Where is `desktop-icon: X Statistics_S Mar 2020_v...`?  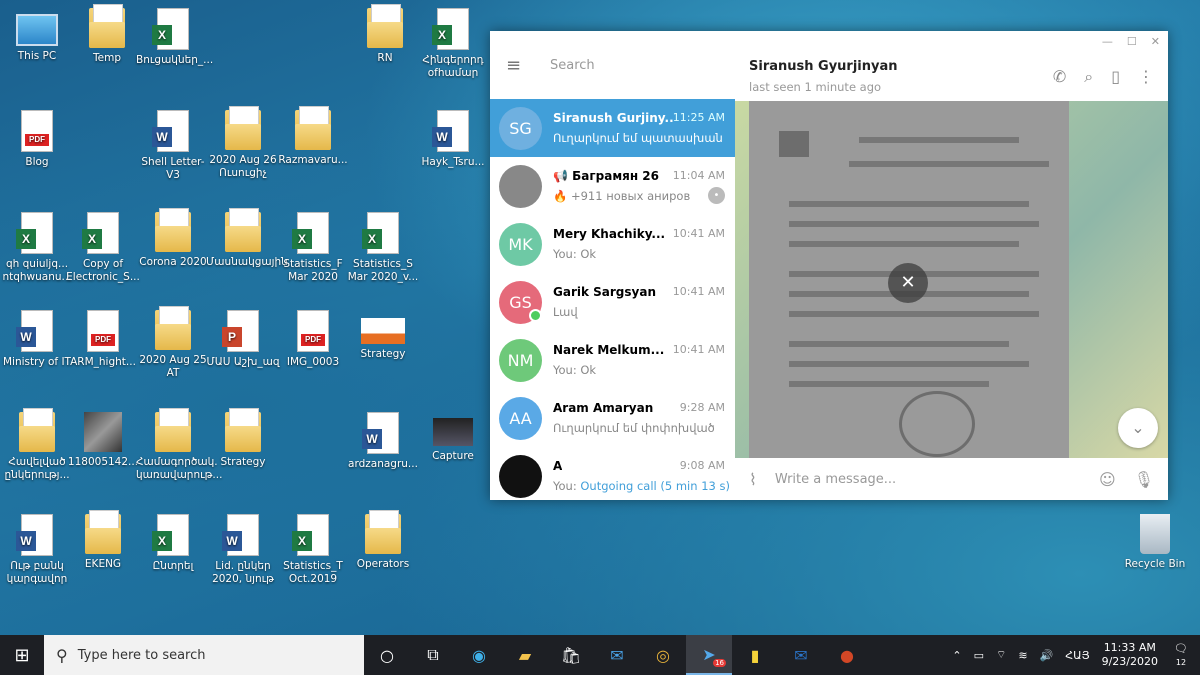 desktop-icon: X Statistics_S Mar 2020_v... is located at coordinates (383, 248).